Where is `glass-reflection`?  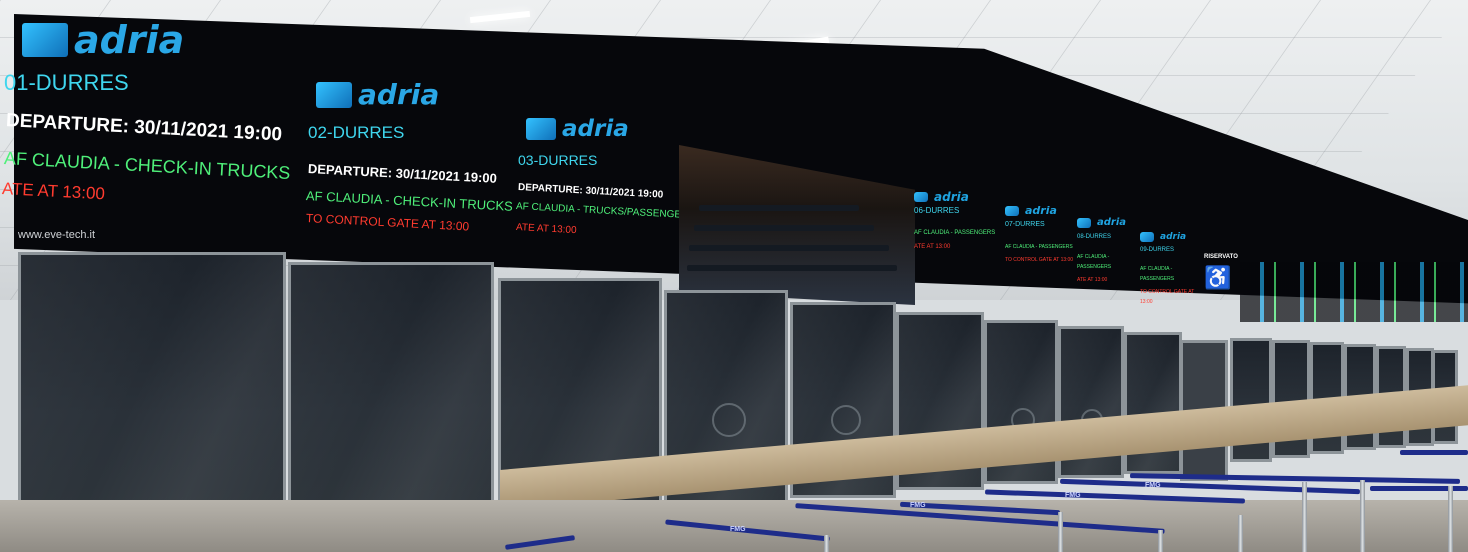
glass-reflection is located at coordinates (391, 397).